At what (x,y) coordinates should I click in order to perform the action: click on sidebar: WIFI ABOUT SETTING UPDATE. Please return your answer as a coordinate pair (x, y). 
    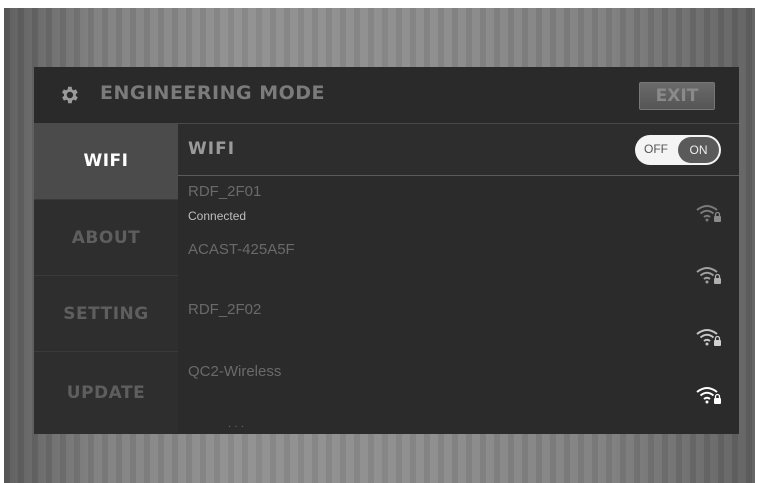
    Looking at the image, I should click on (106, 278).